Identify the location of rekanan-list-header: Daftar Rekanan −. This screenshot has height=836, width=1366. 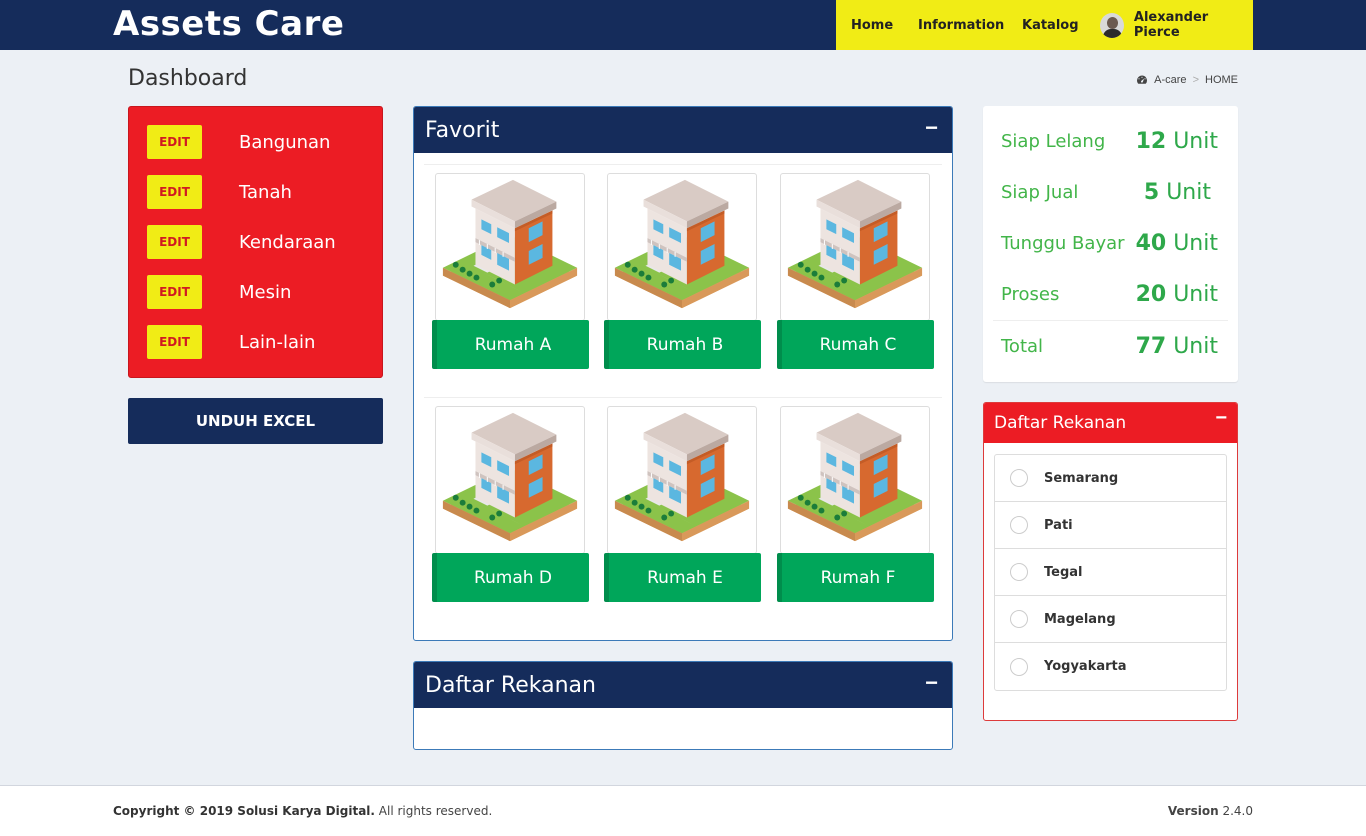
(1110, 423).